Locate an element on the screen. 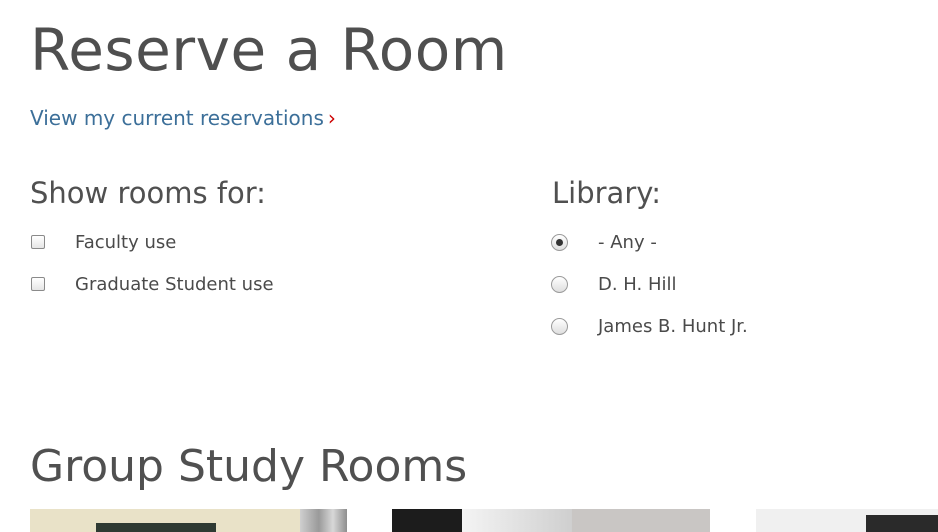 This screenshot has width=938, height=532. graduate-student-use-option: Graduate Student use is located at coordinates (152, 284).